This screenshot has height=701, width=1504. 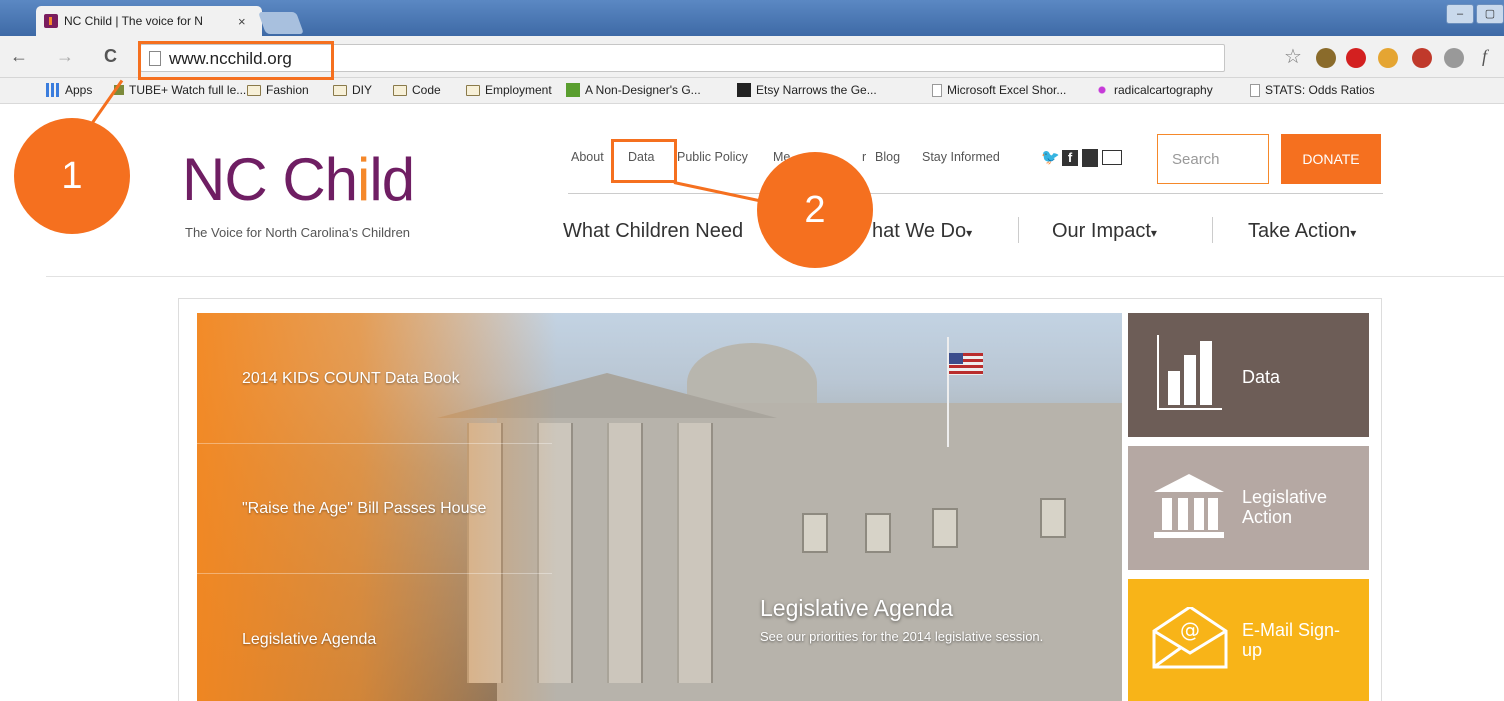 What do you see at coordinates (426, 90) in the screenshot?
I see `bookmark-label: Code` at bounding box center [426, 90].